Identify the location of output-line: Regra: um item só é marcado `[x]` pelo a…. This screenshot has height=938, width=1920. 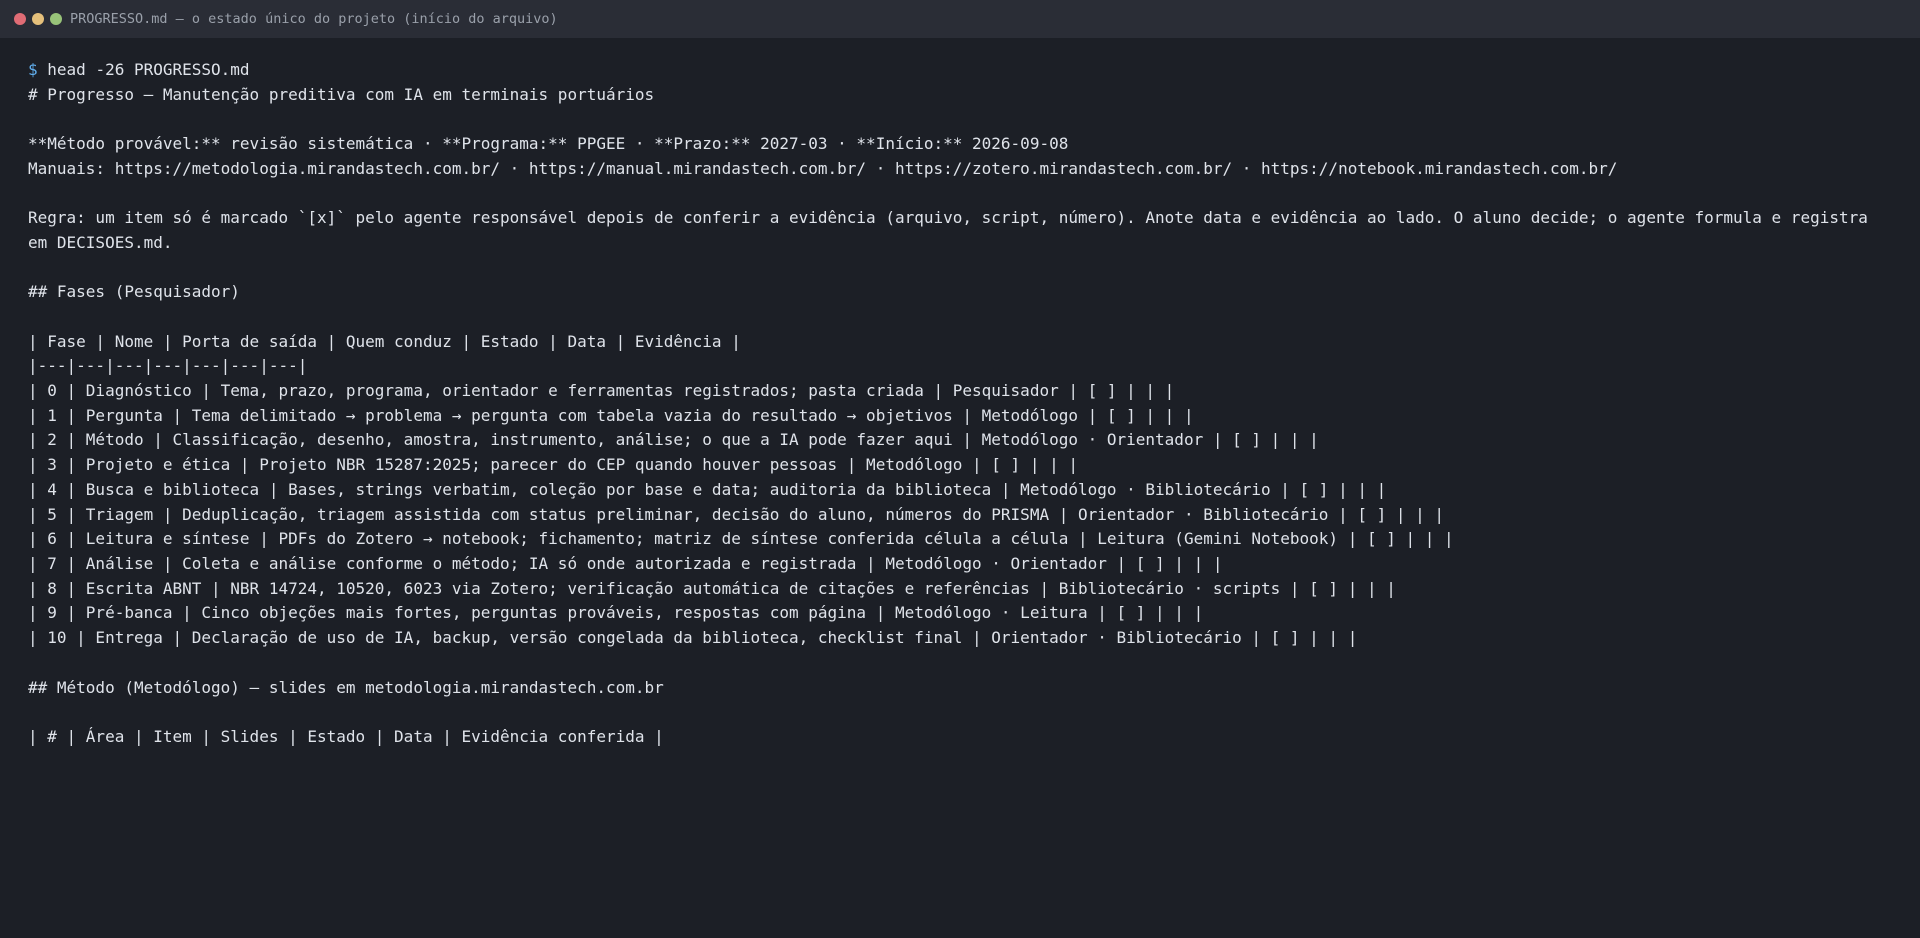
(953, 230).